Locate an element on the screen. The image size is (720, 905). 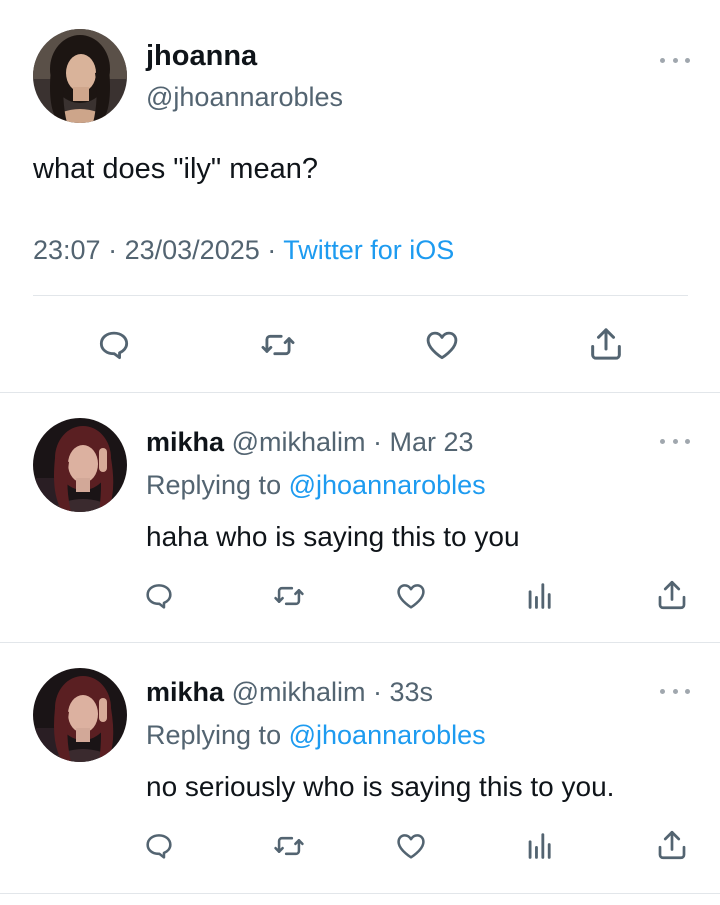
tweet-time: 23:07 is located at coordinates (67, 250).